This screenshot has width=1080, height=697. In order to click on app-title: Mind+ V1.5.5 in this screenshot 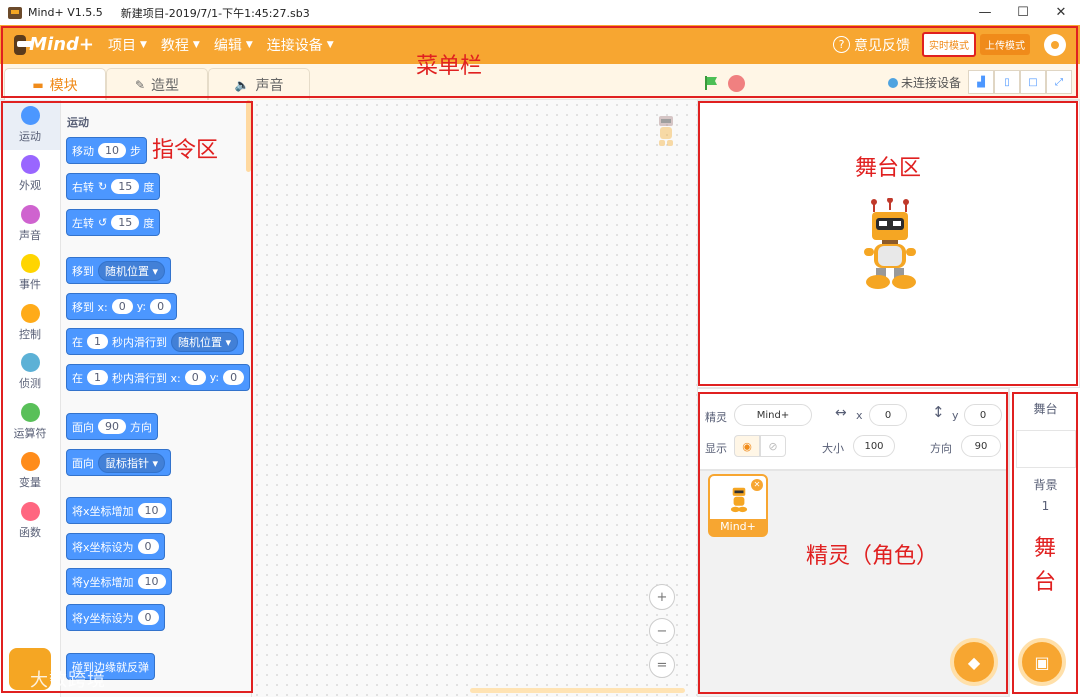, I will do `click(65, 12)`.